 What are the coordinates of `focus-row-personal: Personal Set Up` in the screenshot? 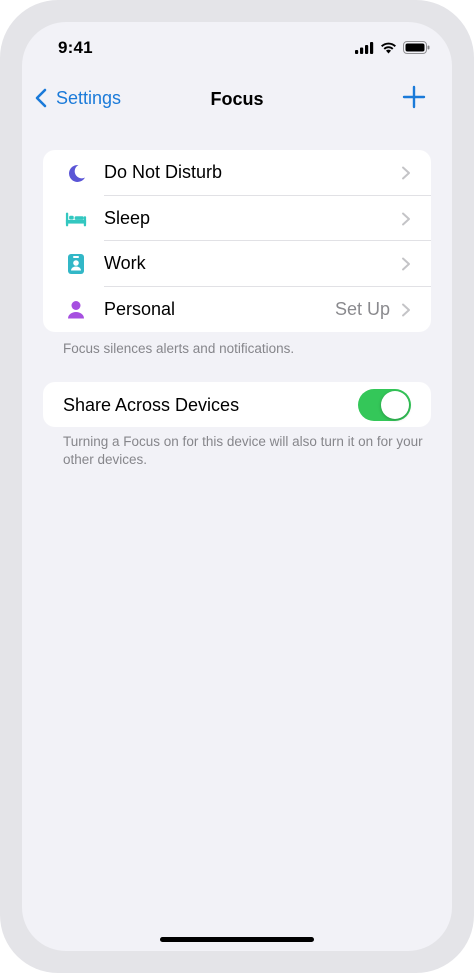 It's located at (237, 310).